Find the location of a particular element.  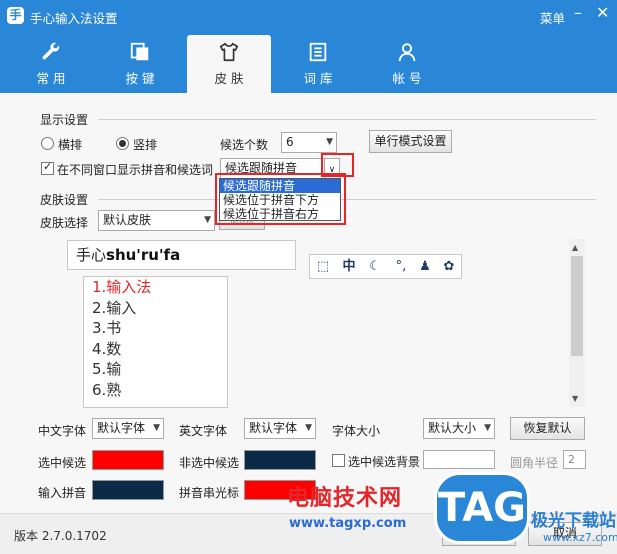

pinyin-cursor-label: 拼音串光标 is located at coordinates (209, 493).